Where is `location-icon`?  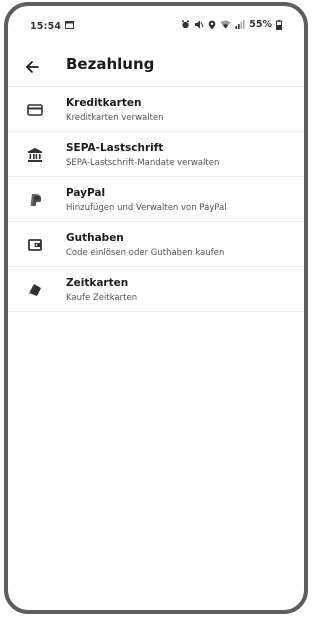
location-icon is located at coordinates (212, 25).